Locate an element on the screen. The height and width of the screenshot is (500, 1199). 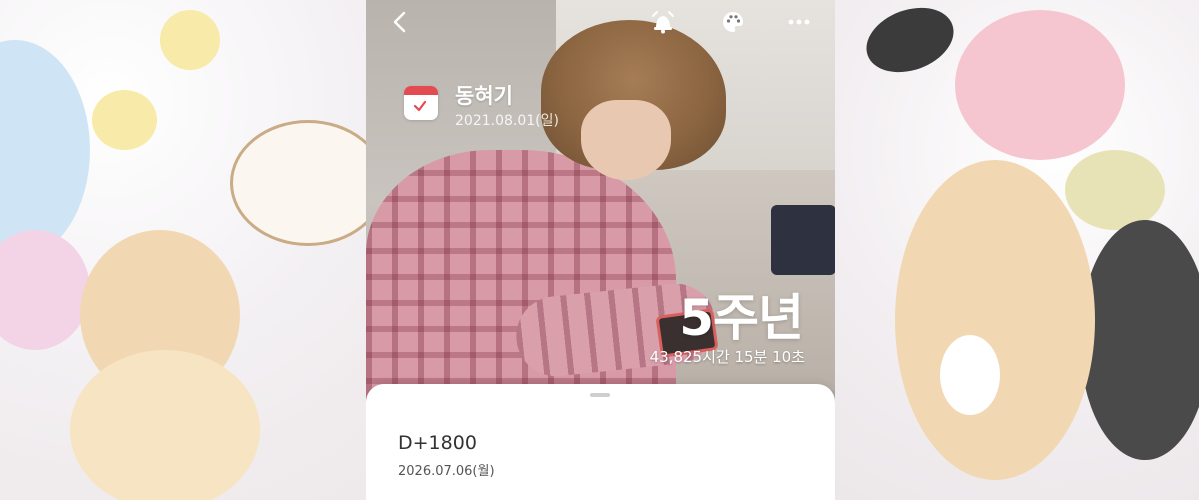
alarm-button is located at coordinates (663, 22).